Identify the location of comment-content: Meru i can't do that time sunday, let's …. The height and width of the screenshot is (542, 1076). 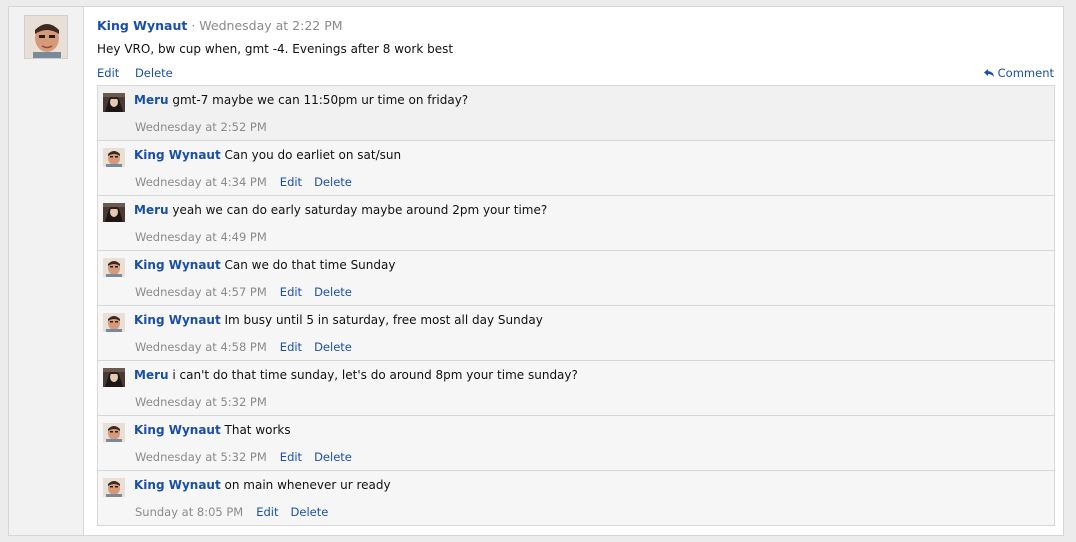
(356, 375).